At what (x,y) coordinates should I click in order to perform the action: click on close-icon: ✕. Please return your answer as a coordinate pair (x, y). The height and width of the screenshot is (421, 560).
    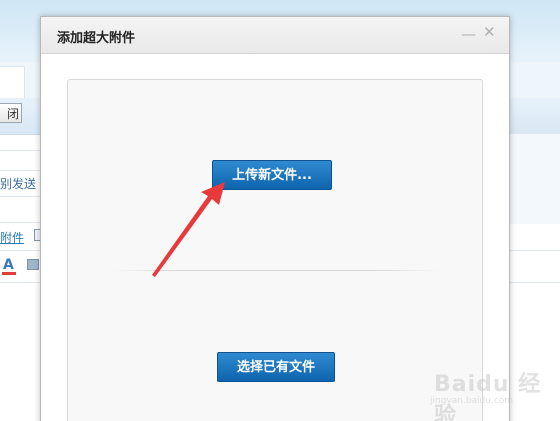
    Looking at the image, I should click on (489, 32).